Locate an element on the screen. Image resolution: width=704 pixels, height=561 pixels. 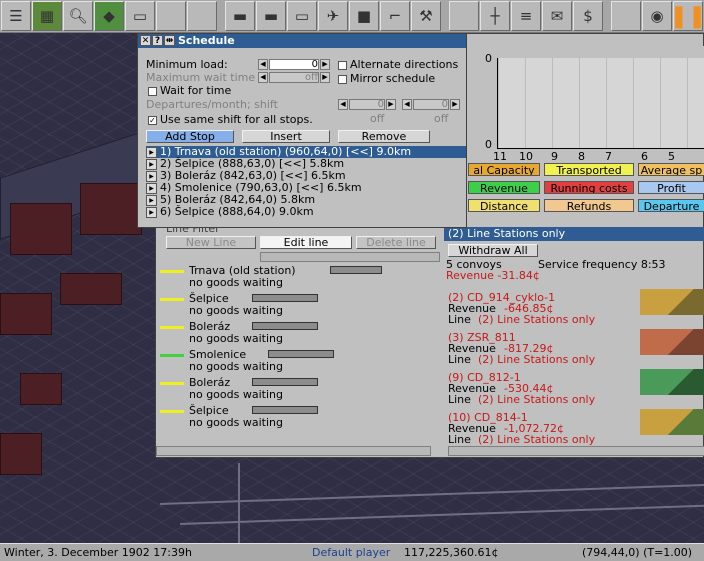
map-icon: ▦ is located at coordinates (47, 16).